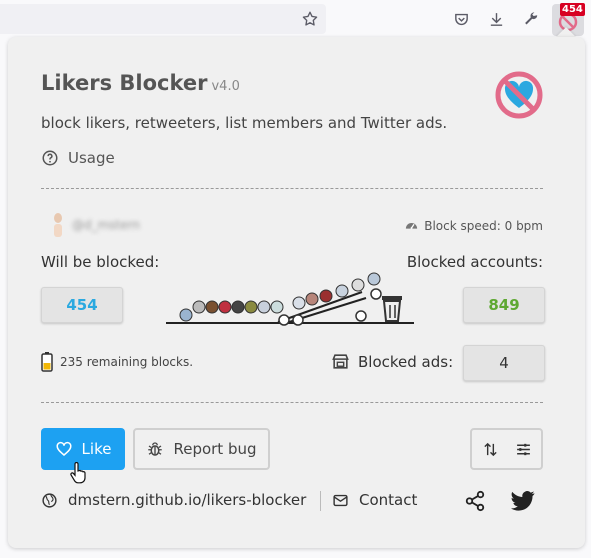 This screenshot has height=558, width=591. I want to click on question-circle-icon, so click(50, 158).